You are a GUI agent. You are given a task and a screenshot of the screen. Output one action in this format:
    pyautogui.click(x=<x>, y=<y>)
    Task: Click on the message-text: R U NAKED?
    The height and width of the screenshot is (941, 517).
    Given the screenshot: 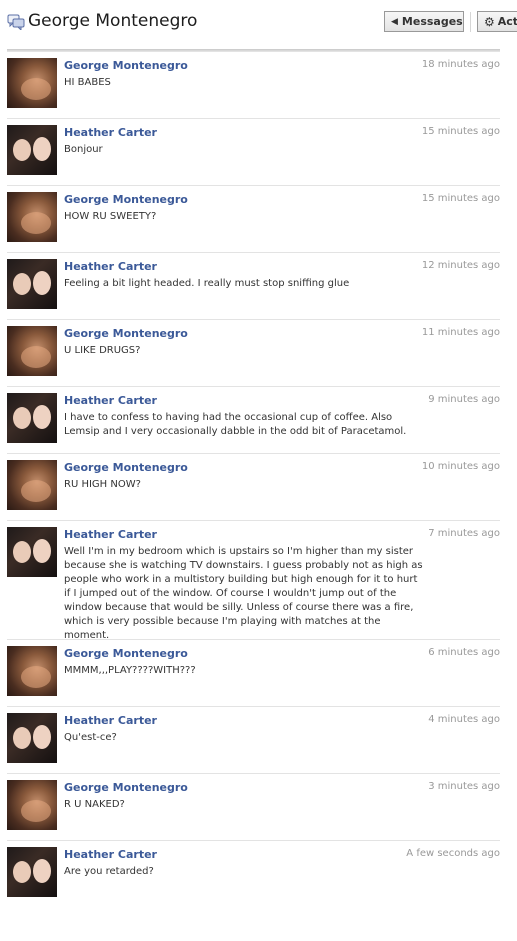 What is the action you would take?
    pyautogui.click(x=94, y=804)
    